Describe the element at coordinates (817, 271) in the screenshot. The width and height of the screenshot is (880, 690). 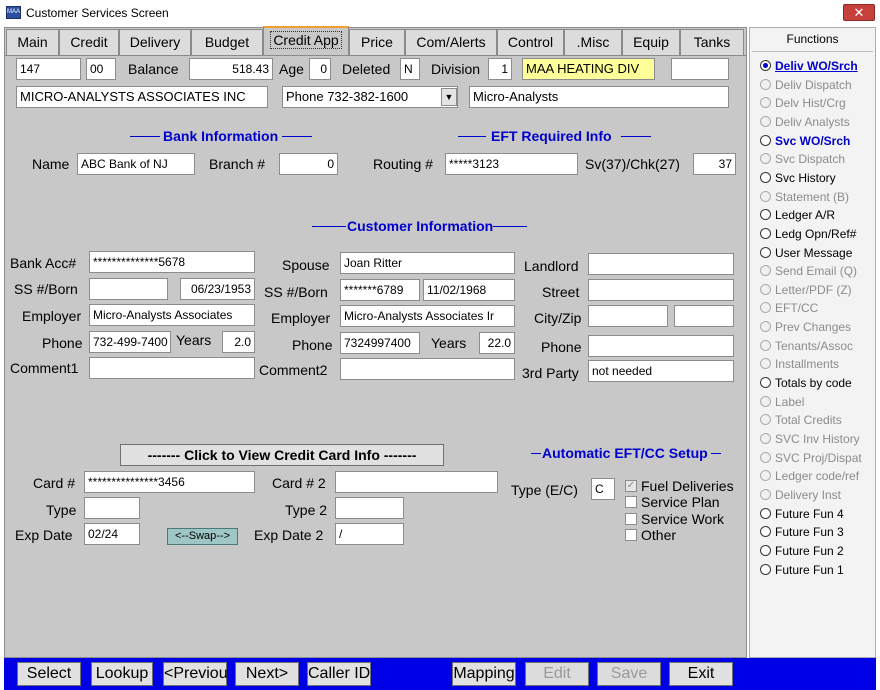
I see `function-item: Send Email (Q)` at that location.